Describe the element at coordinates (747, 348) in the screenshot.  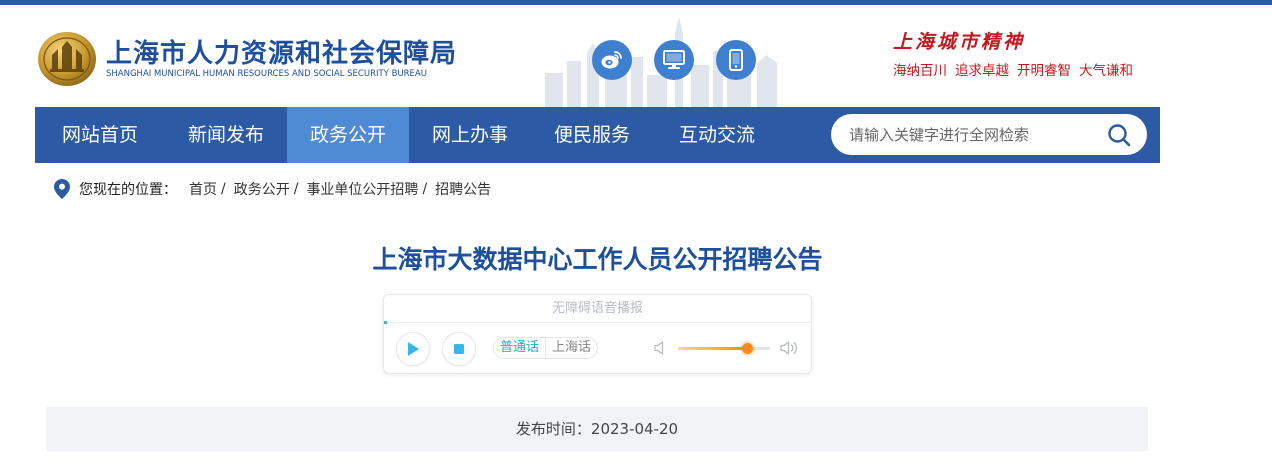
I see `volume-slider-handle` at that location.